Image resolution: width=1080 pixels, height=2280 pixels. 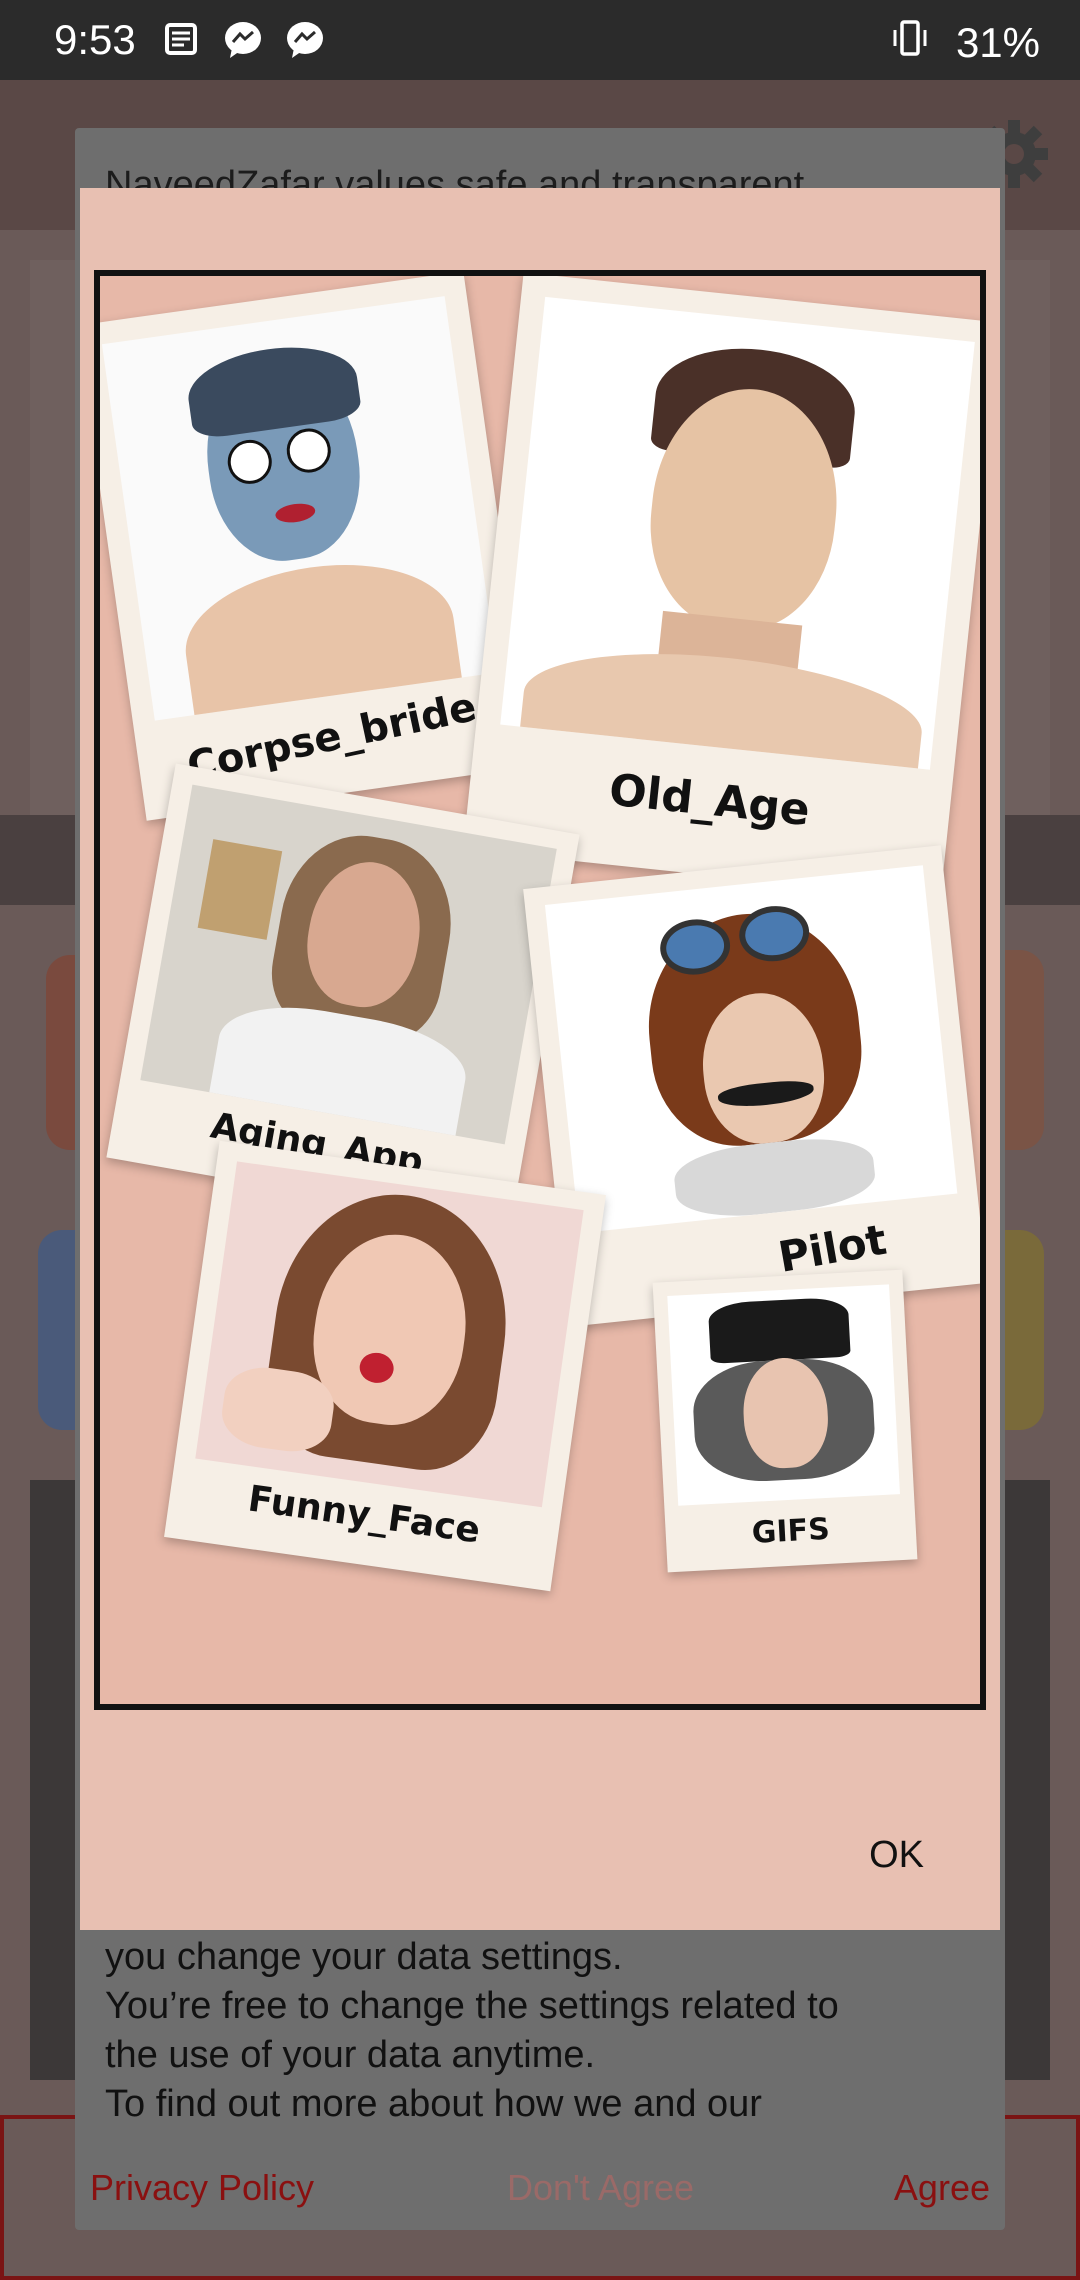 What do you see at coordinates (896, 1855) in the screenshot?
I see `ok-button: OK` at bounding box center [896, 1855].